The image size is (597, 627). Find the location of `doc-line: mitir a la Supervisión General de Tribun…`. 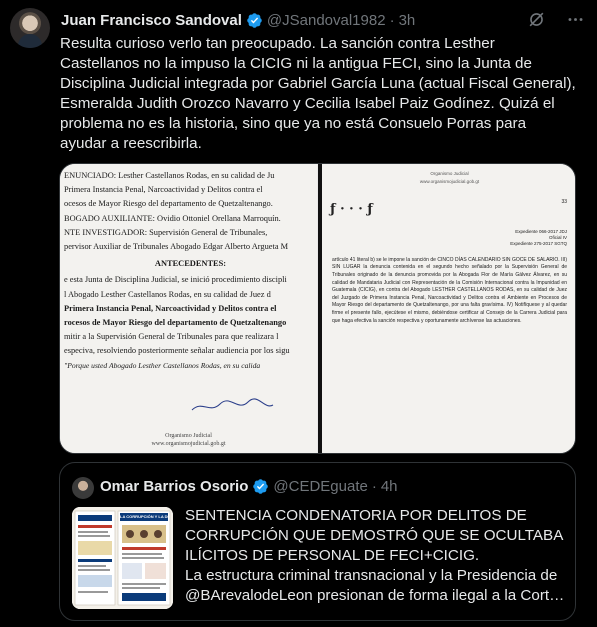

doc-line: mitir a la Supervisión General de Tribun… is located at coordinates (171, 337).